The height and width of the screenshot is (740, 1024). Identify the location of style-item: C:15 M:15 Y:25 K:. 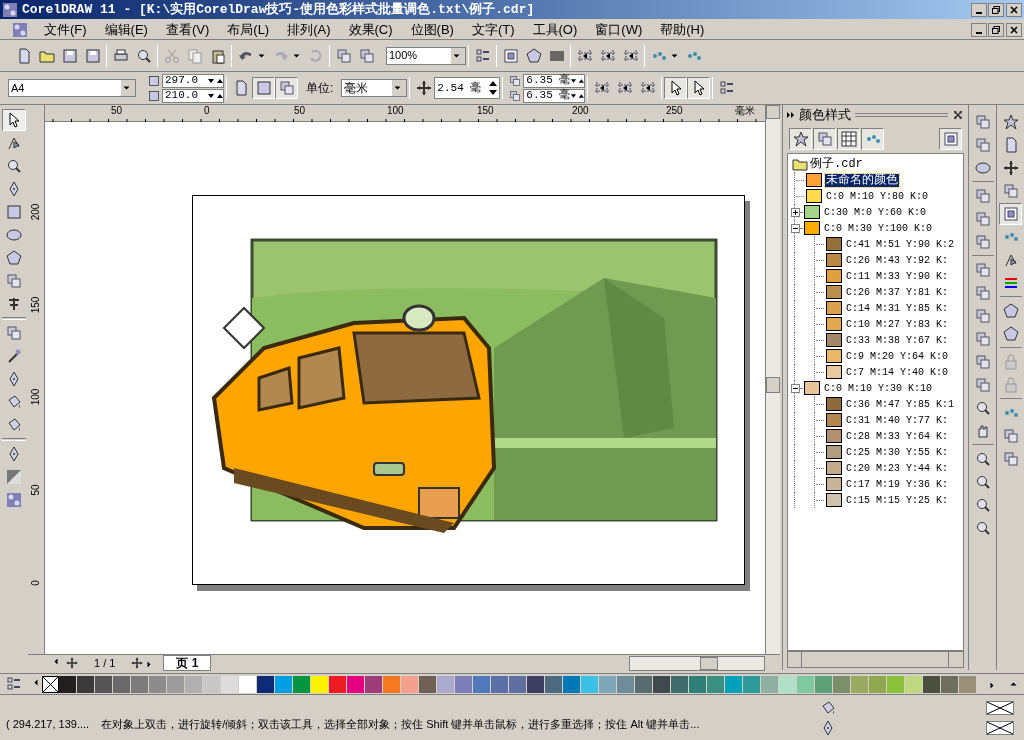
(897, 500).